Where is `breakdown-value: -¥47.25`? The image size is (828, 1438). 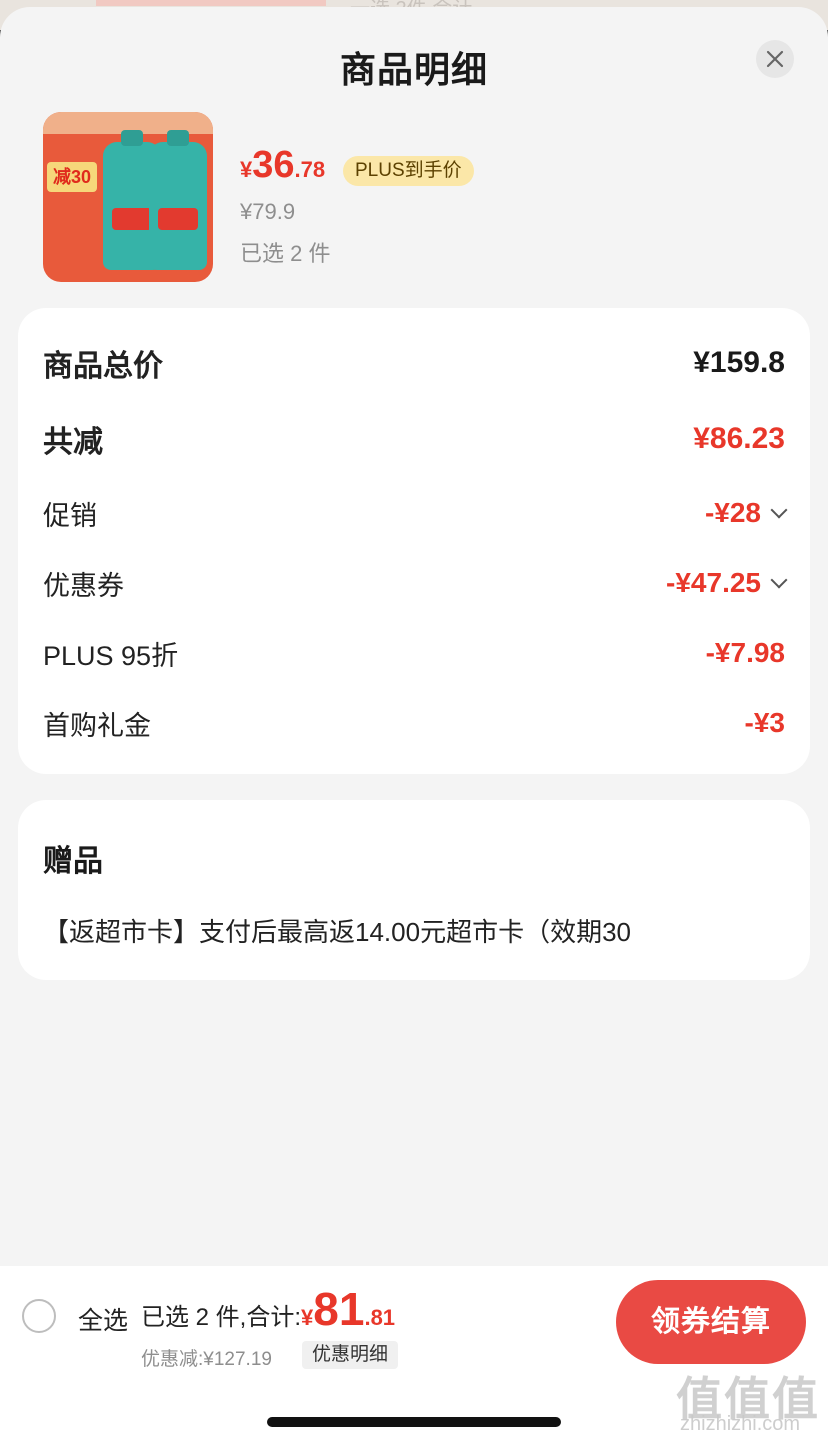 breakdown-value: -¥47.25 is located at coordinates (713, 582).